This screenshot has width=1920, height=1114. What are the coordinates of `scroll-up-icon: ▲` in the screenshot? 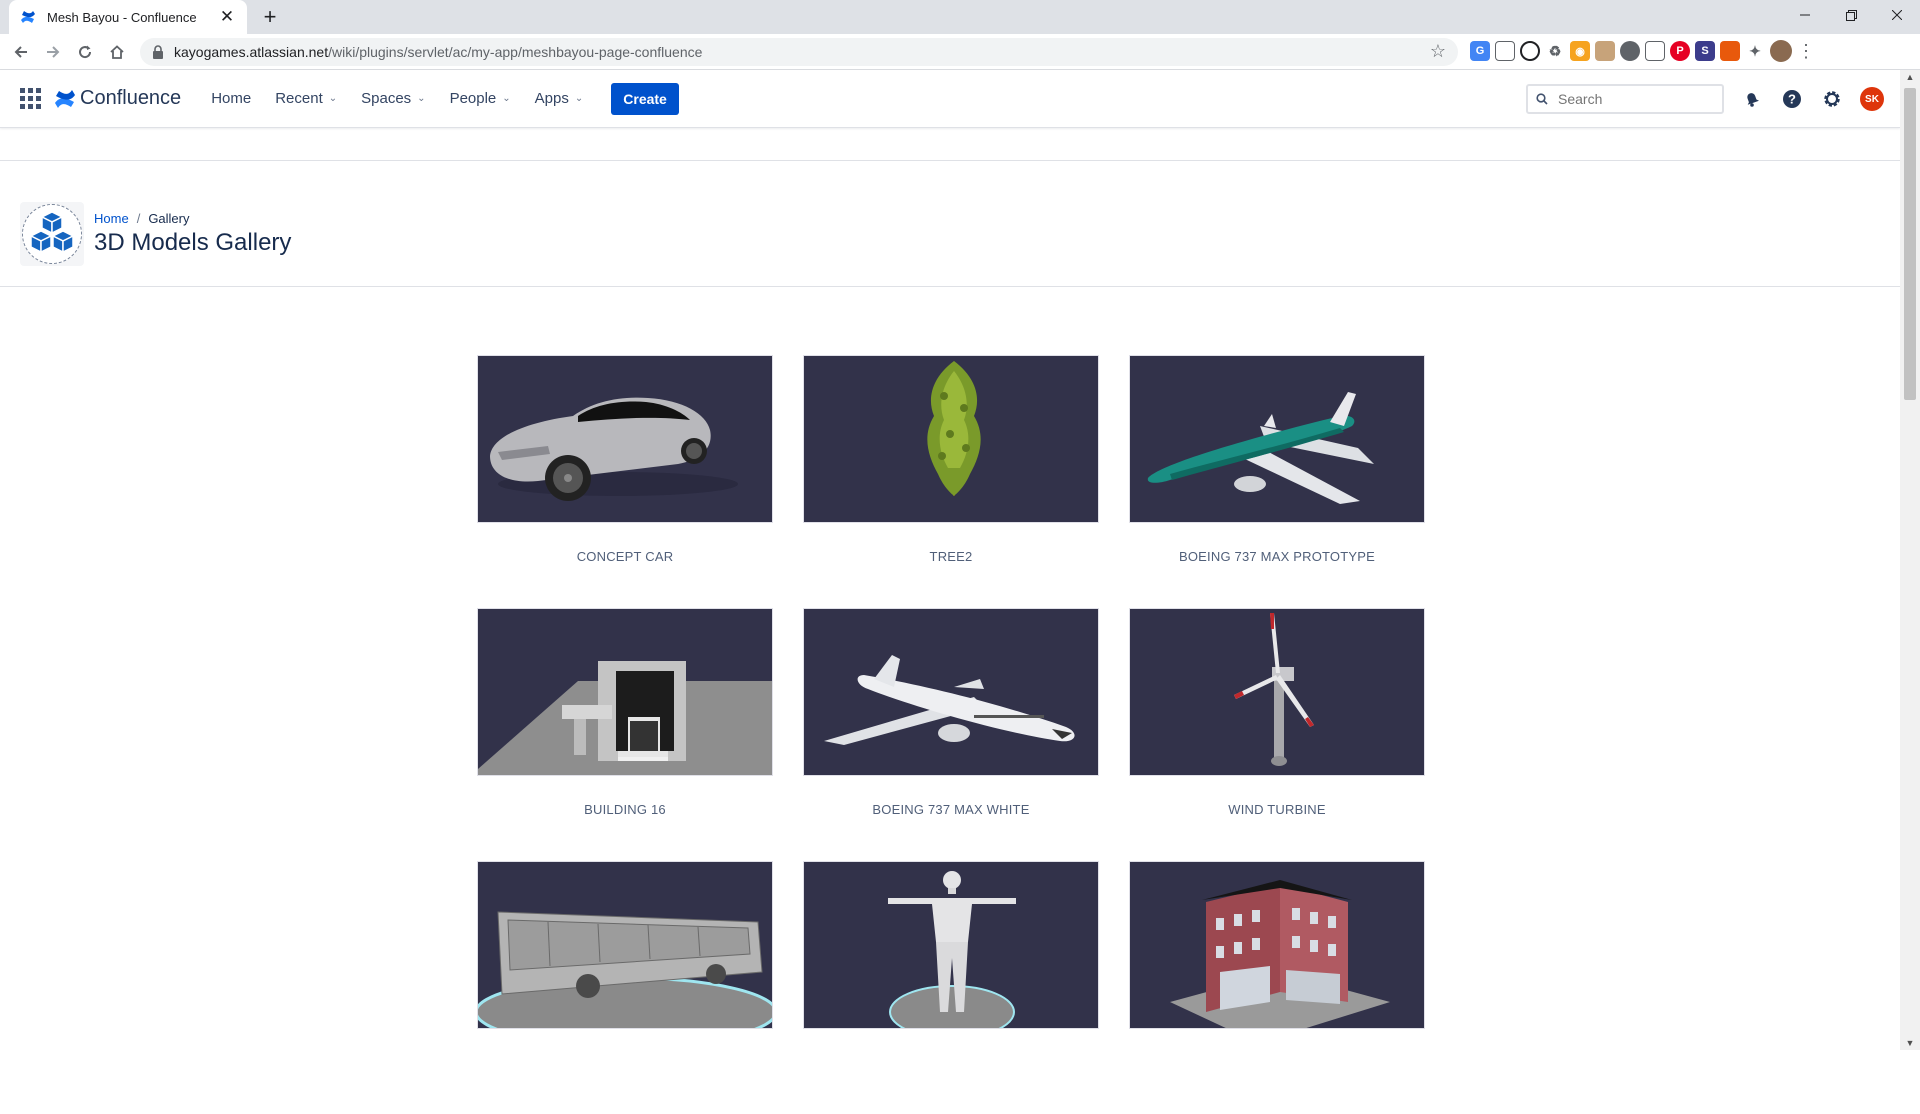 It's located at (1910, 77).